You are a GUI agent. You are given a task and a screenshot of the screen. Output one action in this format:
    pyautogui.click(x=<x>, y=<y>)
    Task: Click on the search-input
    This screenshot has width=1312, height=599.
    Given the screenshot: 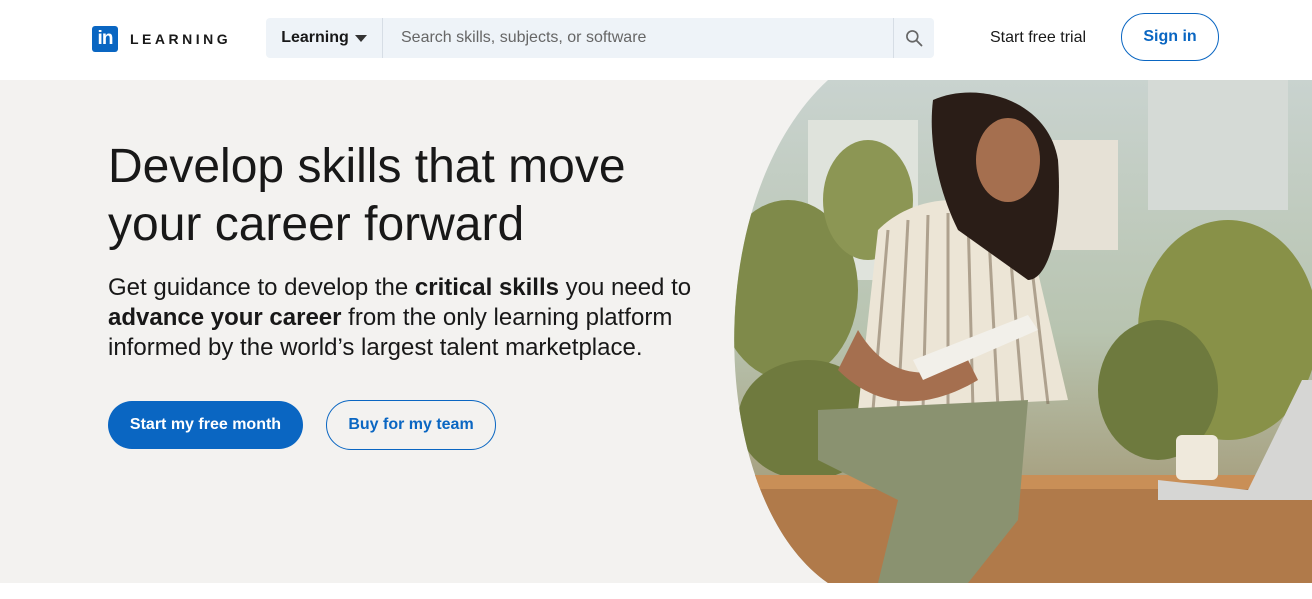 What is the action you would take?
    pyautogui.click(x=638, y=38)
    